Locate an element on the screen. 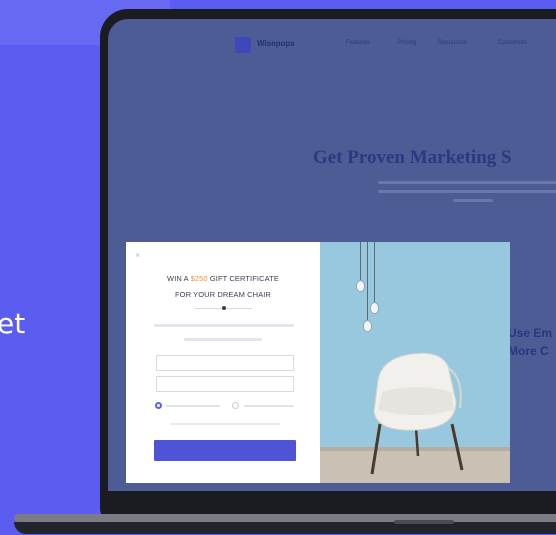  name-field is located at coordinates (225, 363).